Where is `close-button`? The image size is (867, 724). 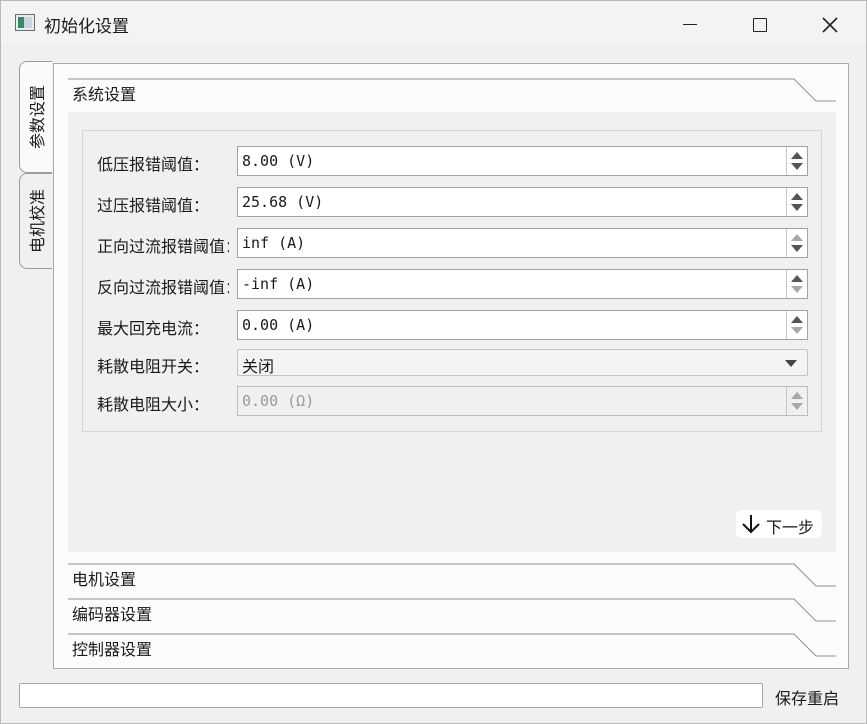
close-button is located at coordinates (830, 23).